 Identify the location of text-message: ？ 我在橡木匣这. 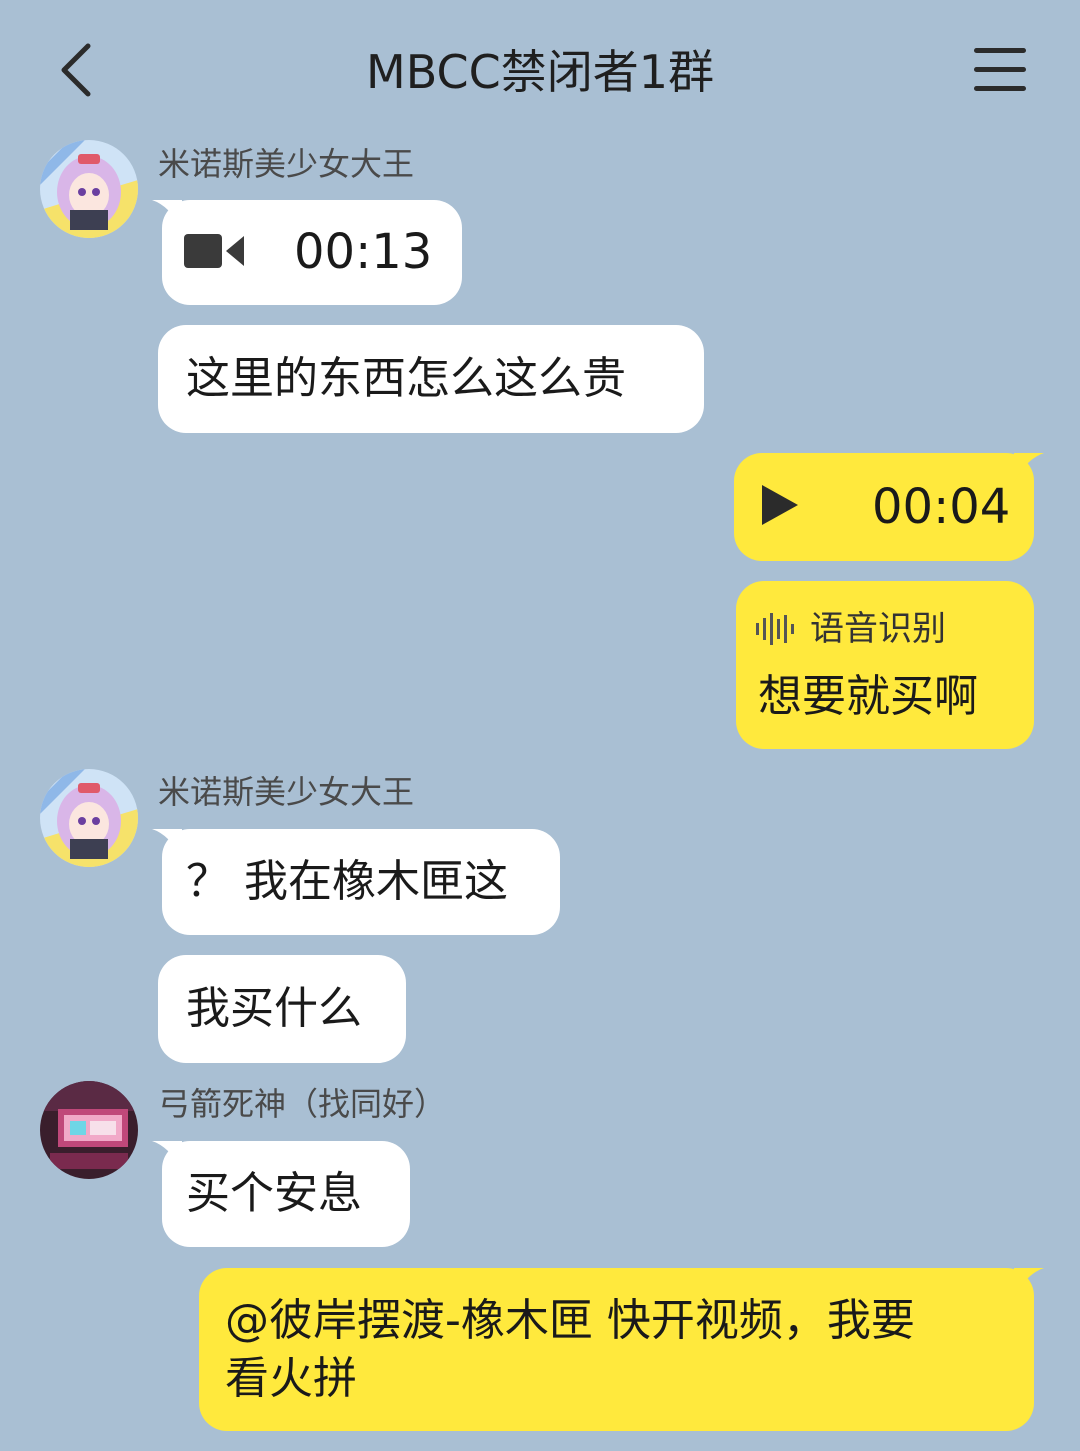
(356, 882).